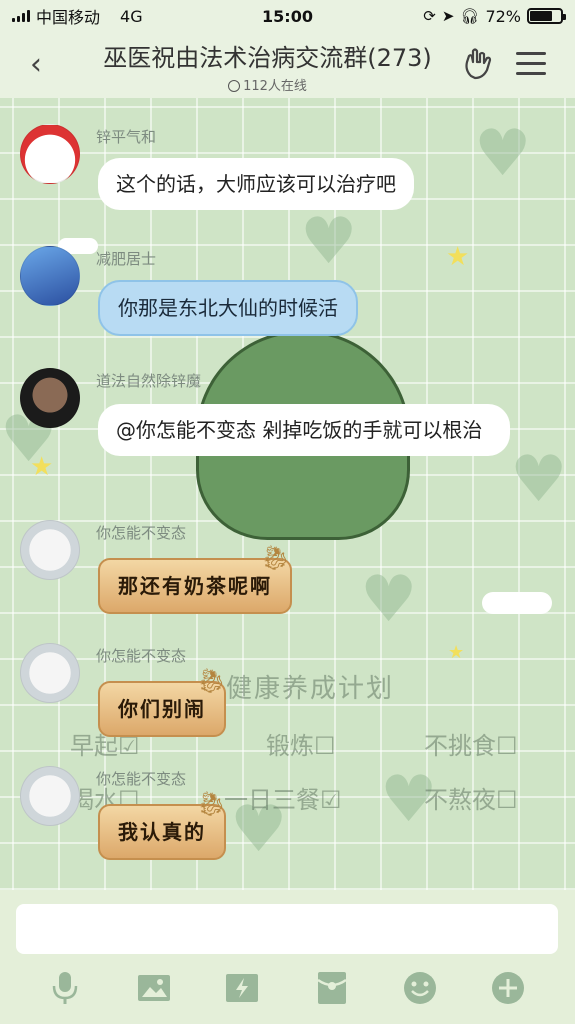  I want to click on chat-header: ‹ 巫医祝由法术治病交流群(273) 112人在线, so click(287, 65).